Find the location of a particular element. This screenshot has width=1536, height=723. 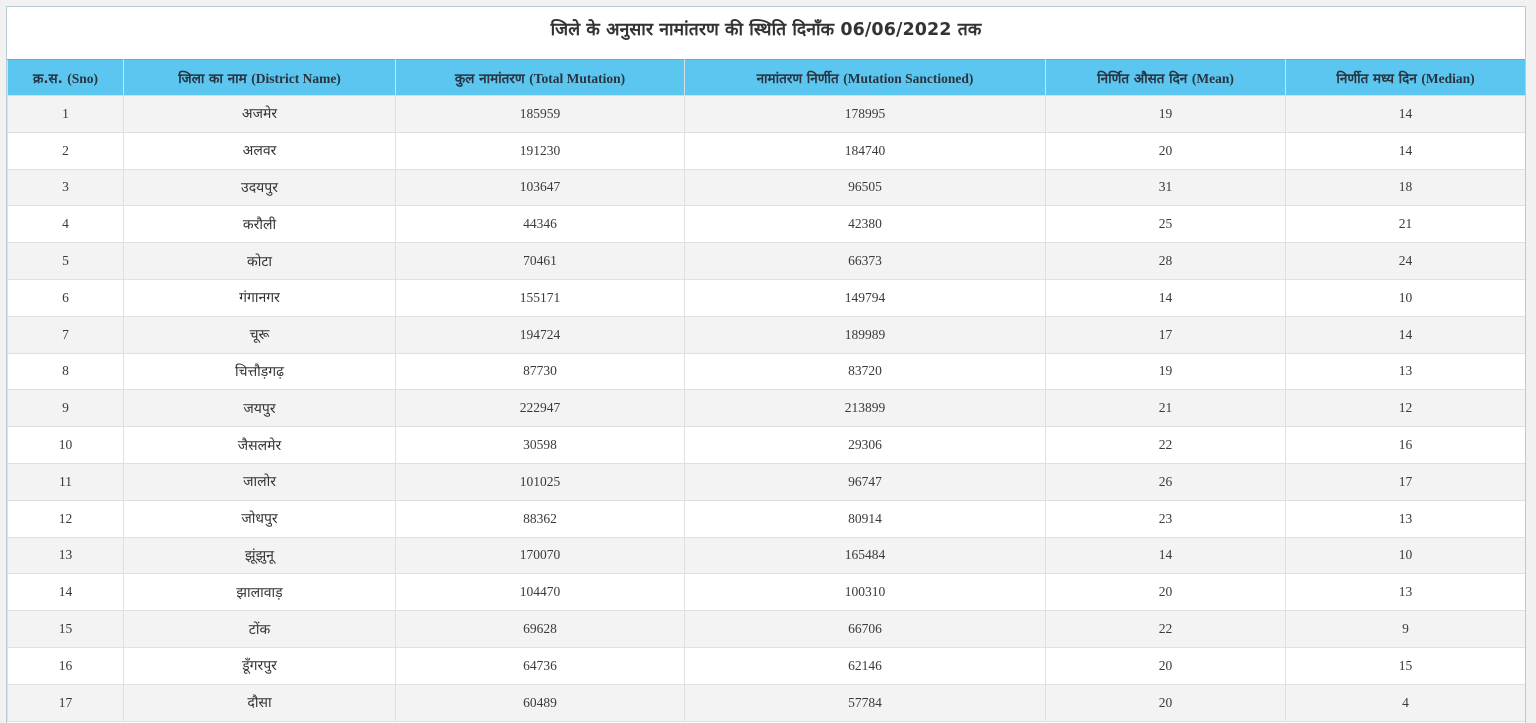

cell-median-days: 17 is located at coordinates (1405, 481).